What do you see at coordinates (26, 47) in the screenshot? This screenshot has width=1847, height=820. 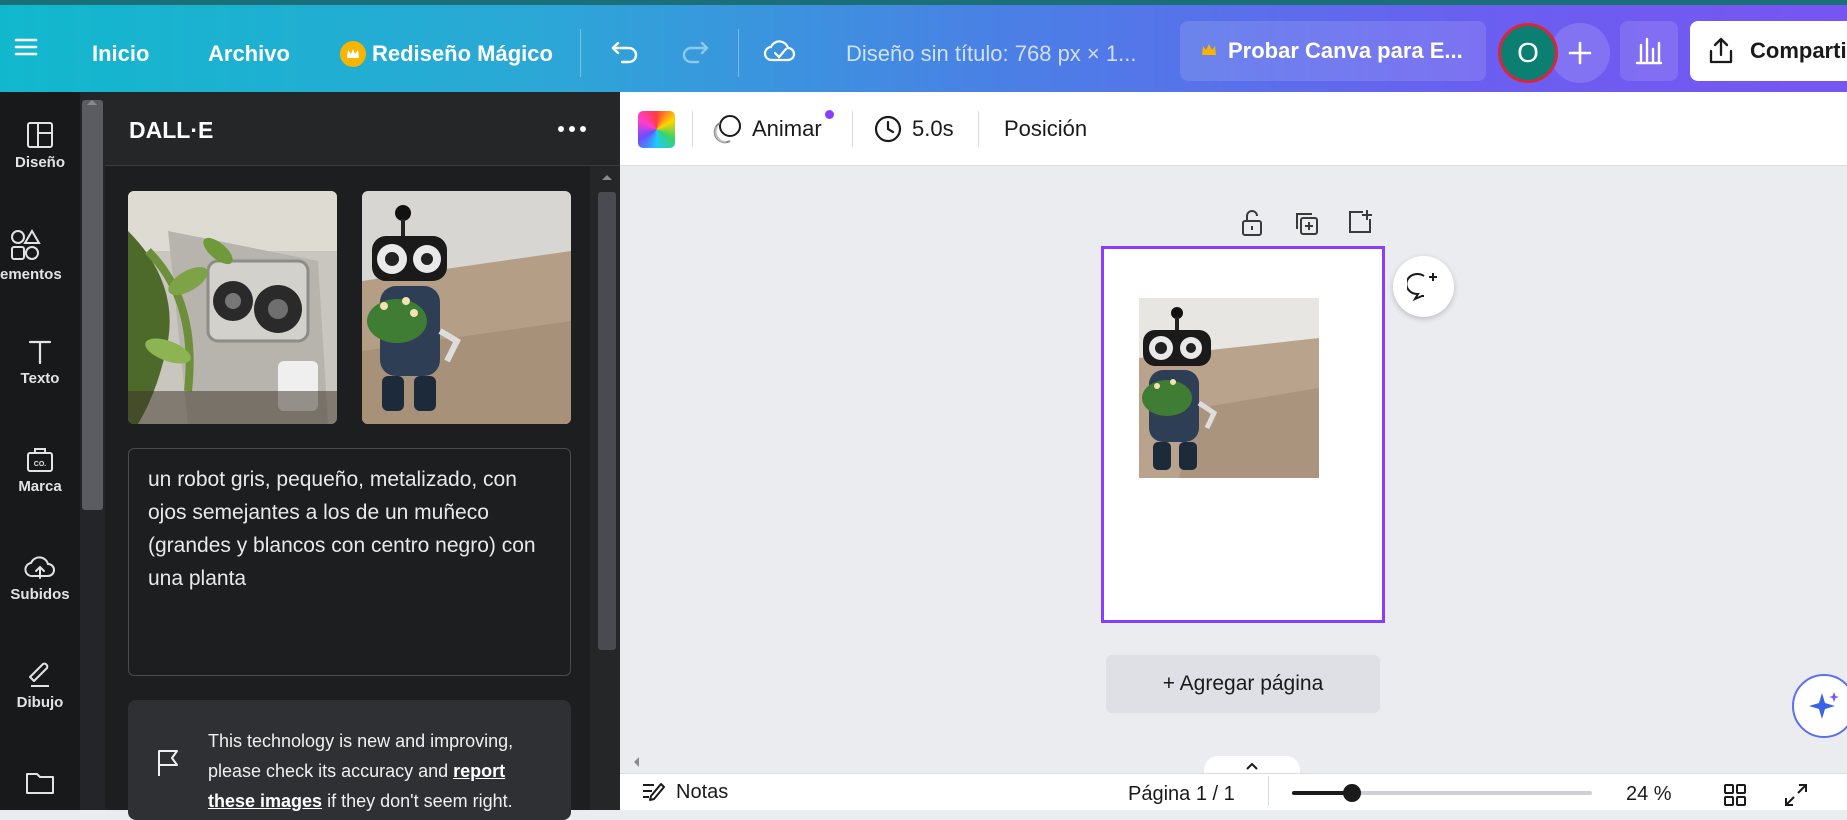 I see `hamburger-icon` at bounding box center [26, 47].